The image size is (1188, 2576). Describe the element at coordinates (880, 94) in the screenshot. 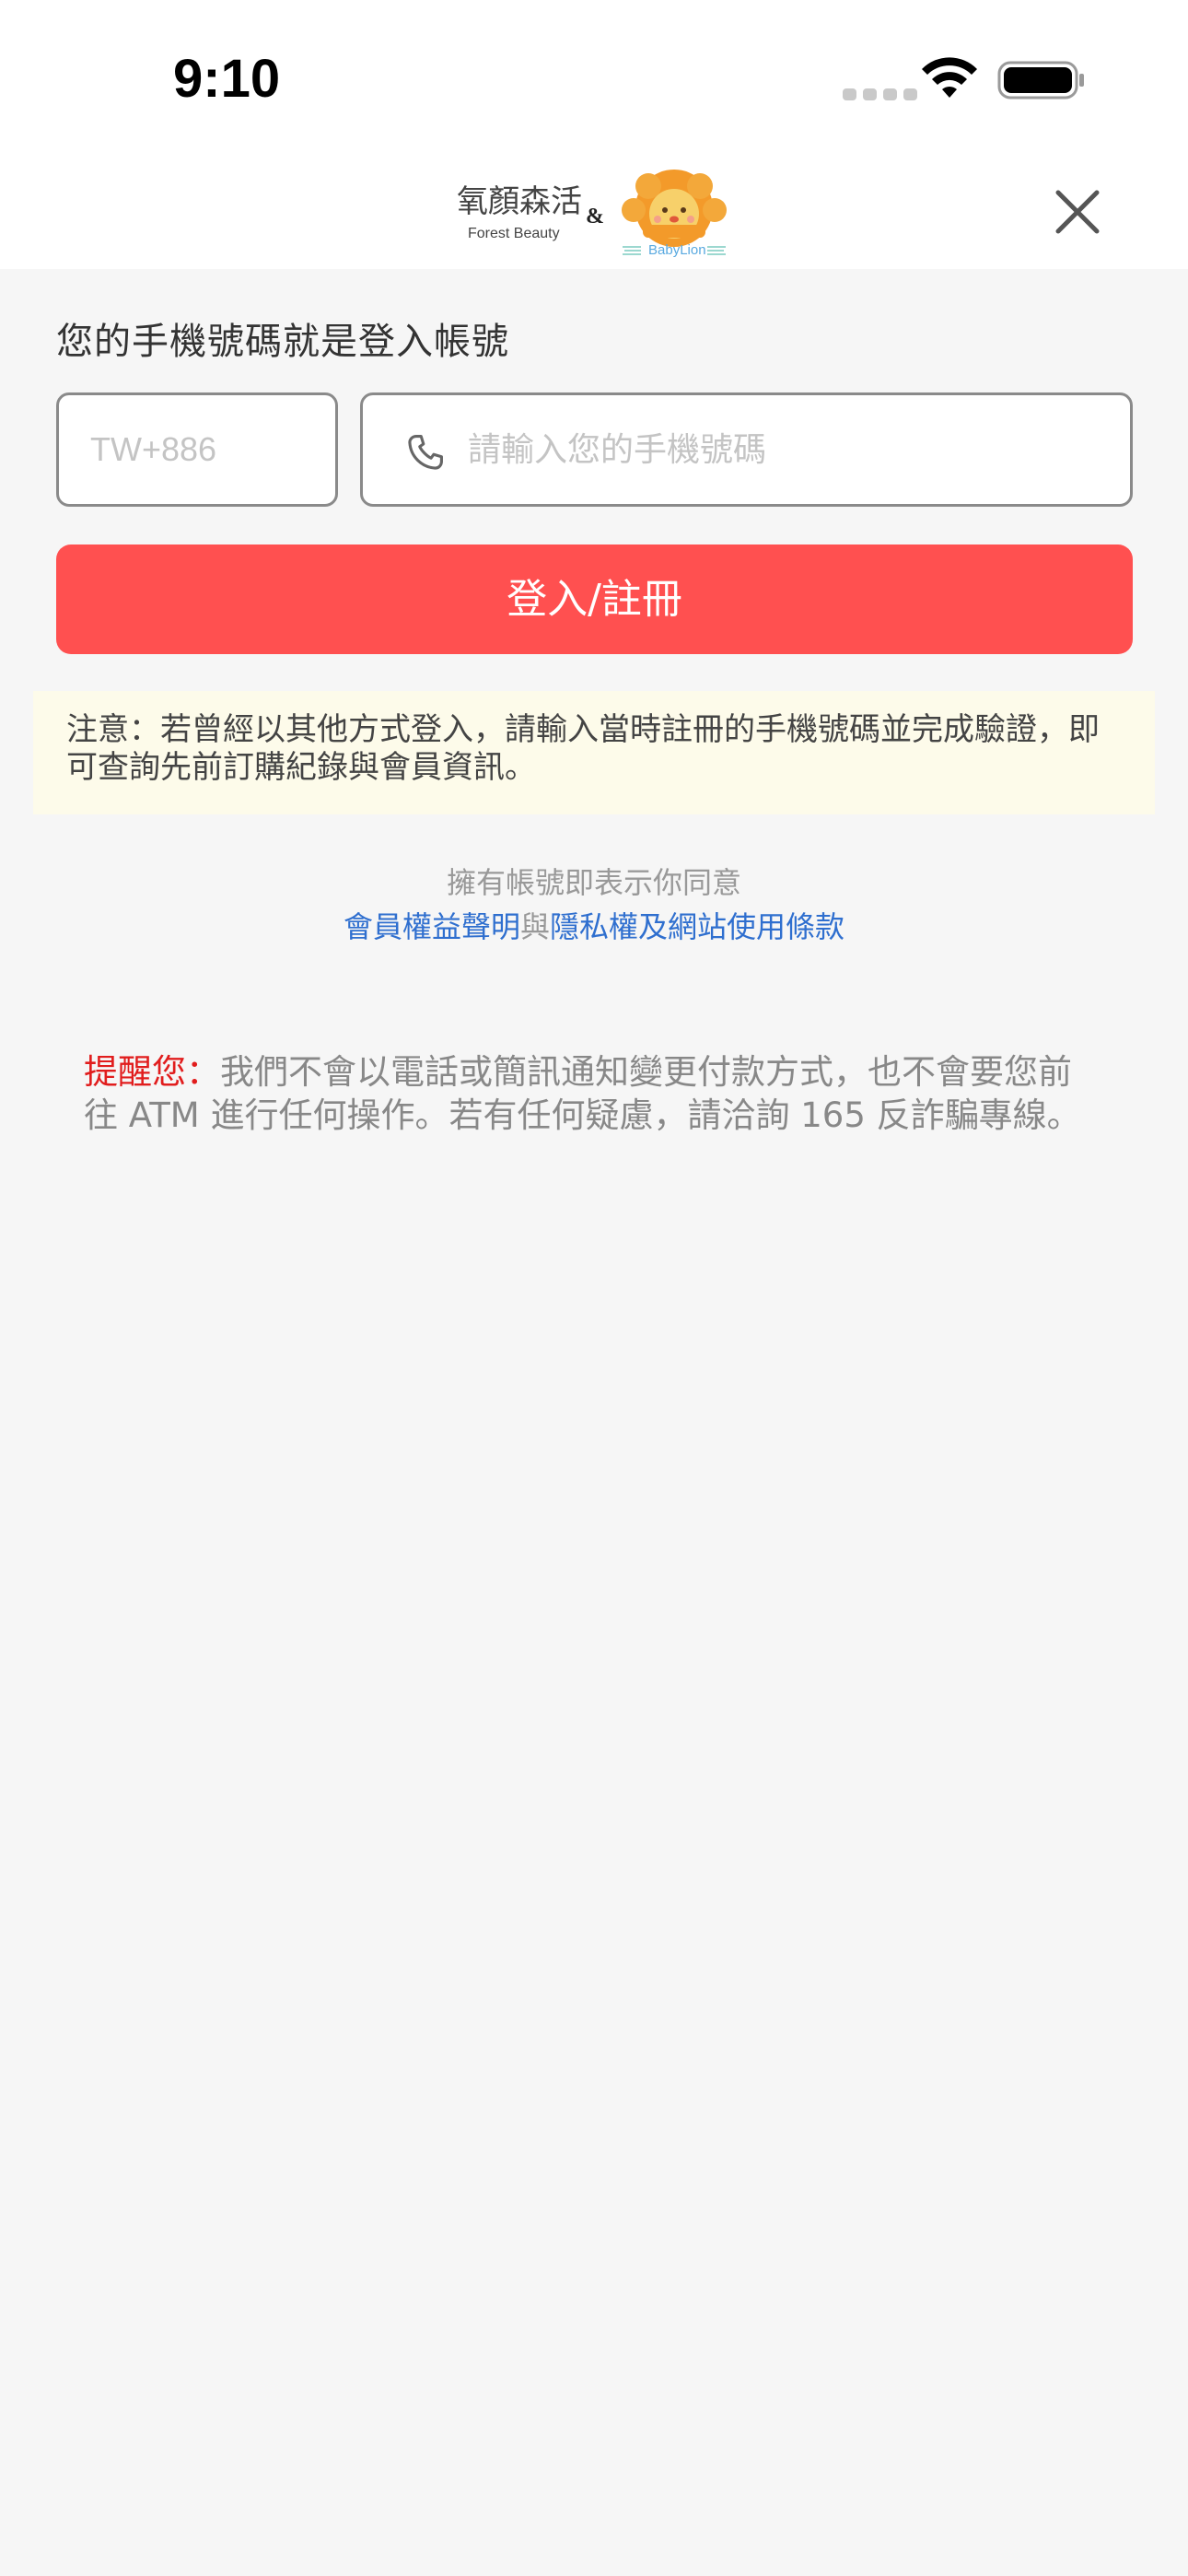

I see `cellular-signal-icon` at that location.